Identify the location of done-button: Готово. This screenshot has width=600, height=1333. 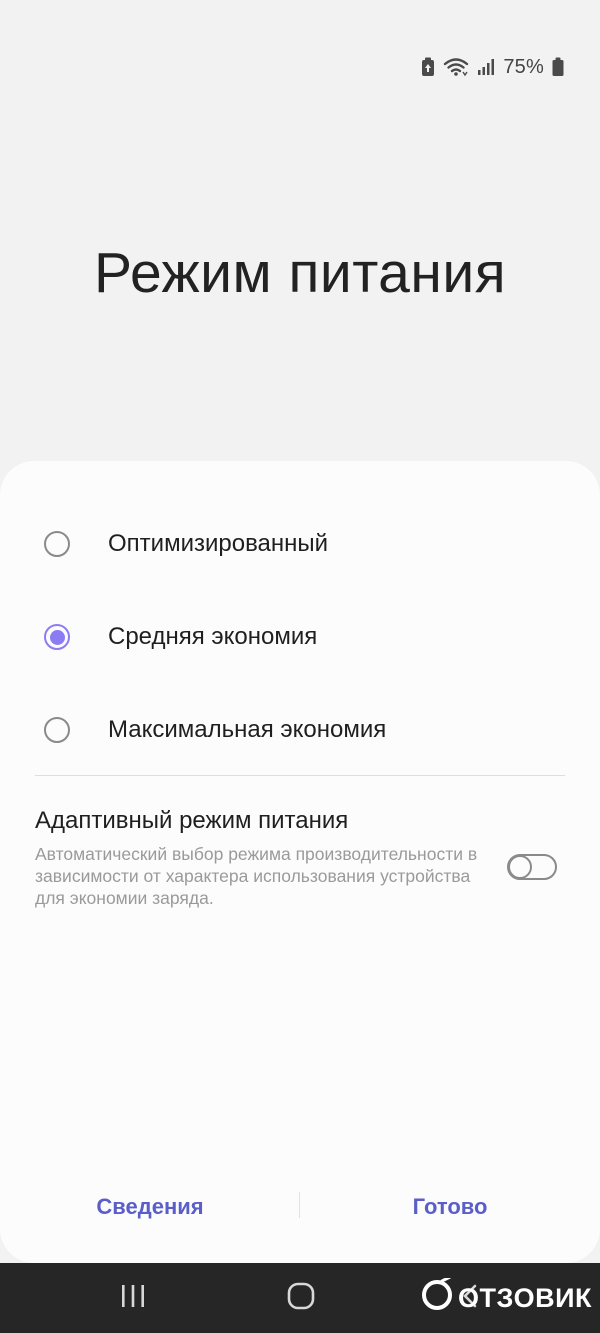
(450, 1207).